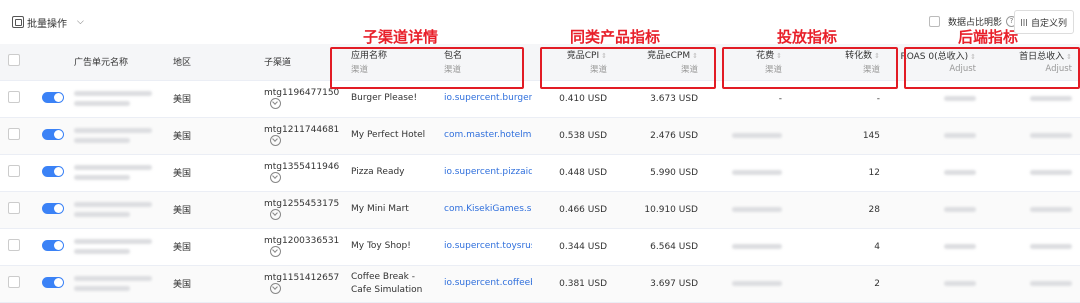 Image resolution: width=1080 pixels, height=303 pixels. I want to click on conversions-cell: 2, so click(839, 284).